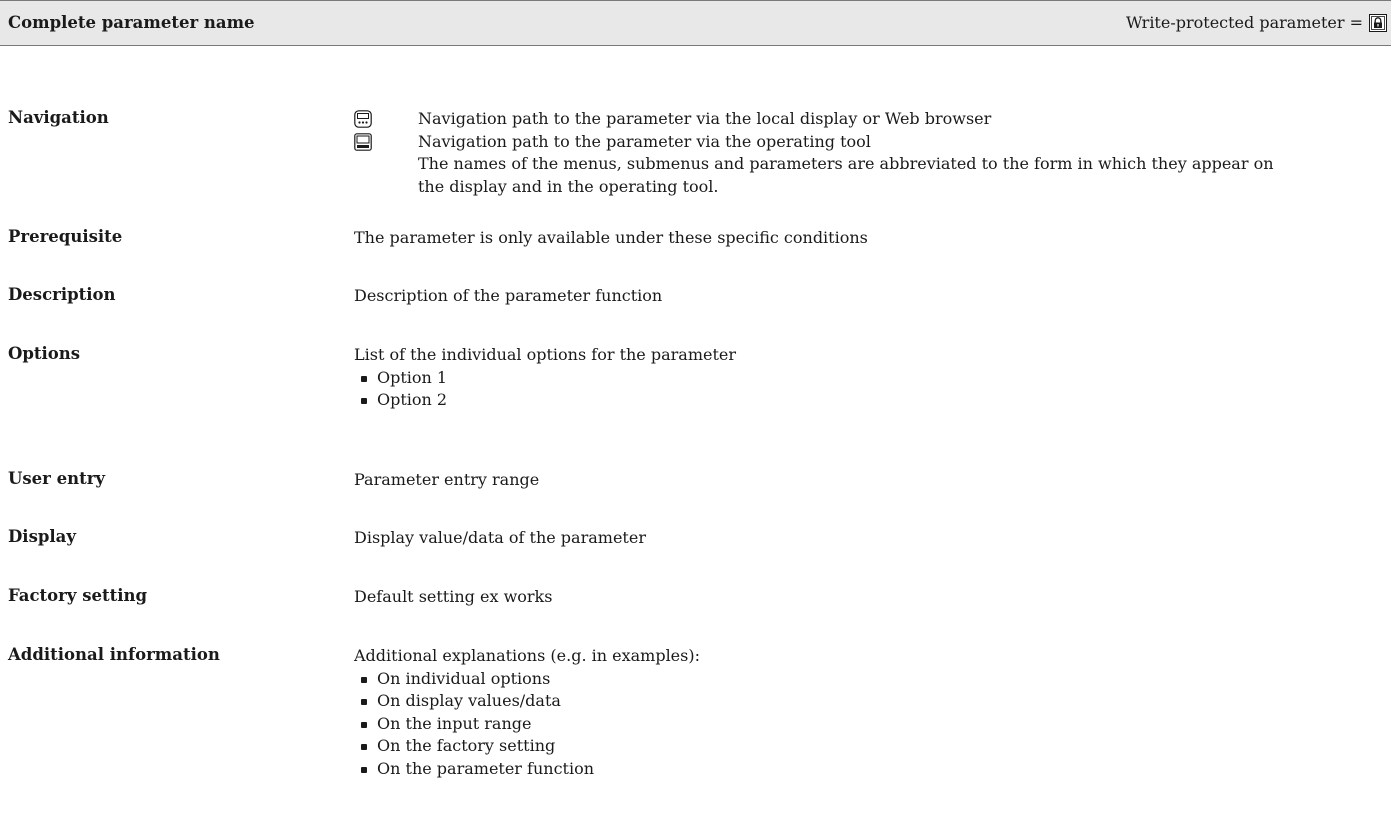  Describe the element at coordinates (871, 679) in the screenshot. I see `list-item: On individual options` at that location.